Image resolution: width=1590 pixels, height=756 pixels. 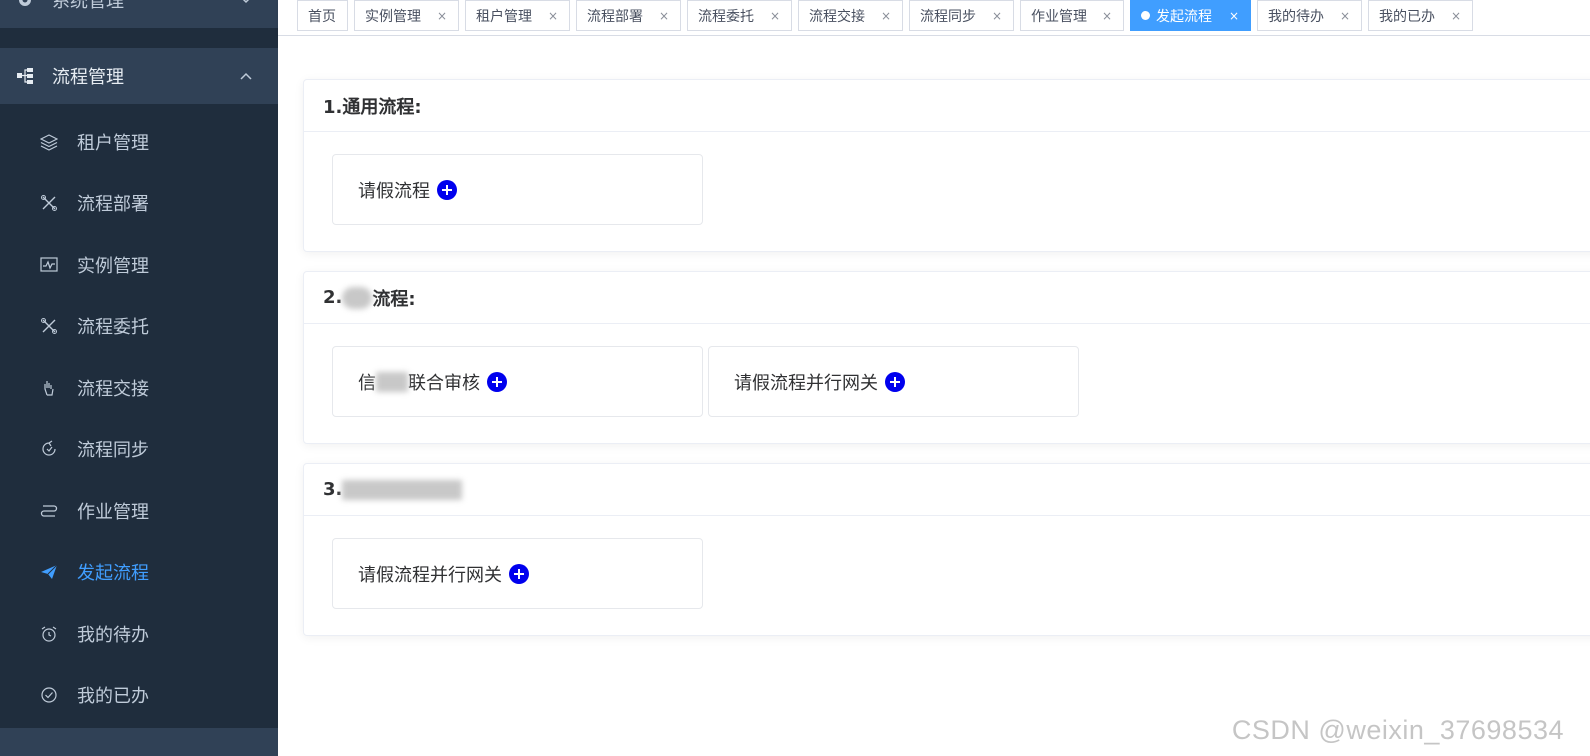 I want to click on sidebar-item-sync: 流程同步, so click(x=139, y=450).